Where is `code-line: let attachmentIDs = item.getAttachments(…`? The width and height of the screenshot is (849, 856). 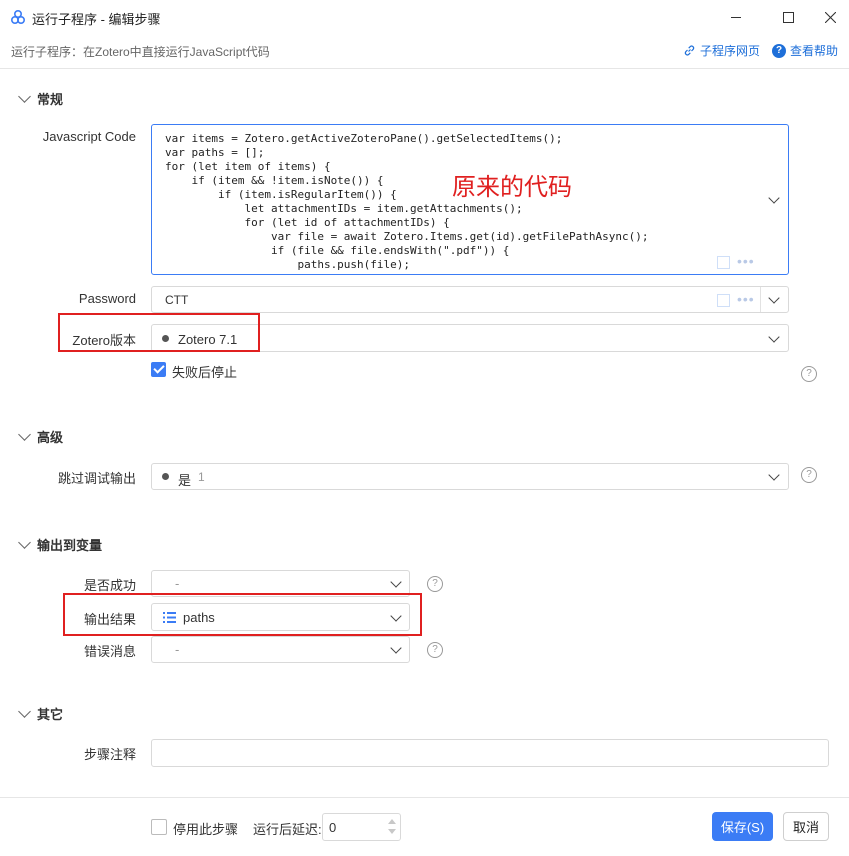 code-line: let attachmentIDs = item.getAttachments(… is located at coordinates (344, 208).